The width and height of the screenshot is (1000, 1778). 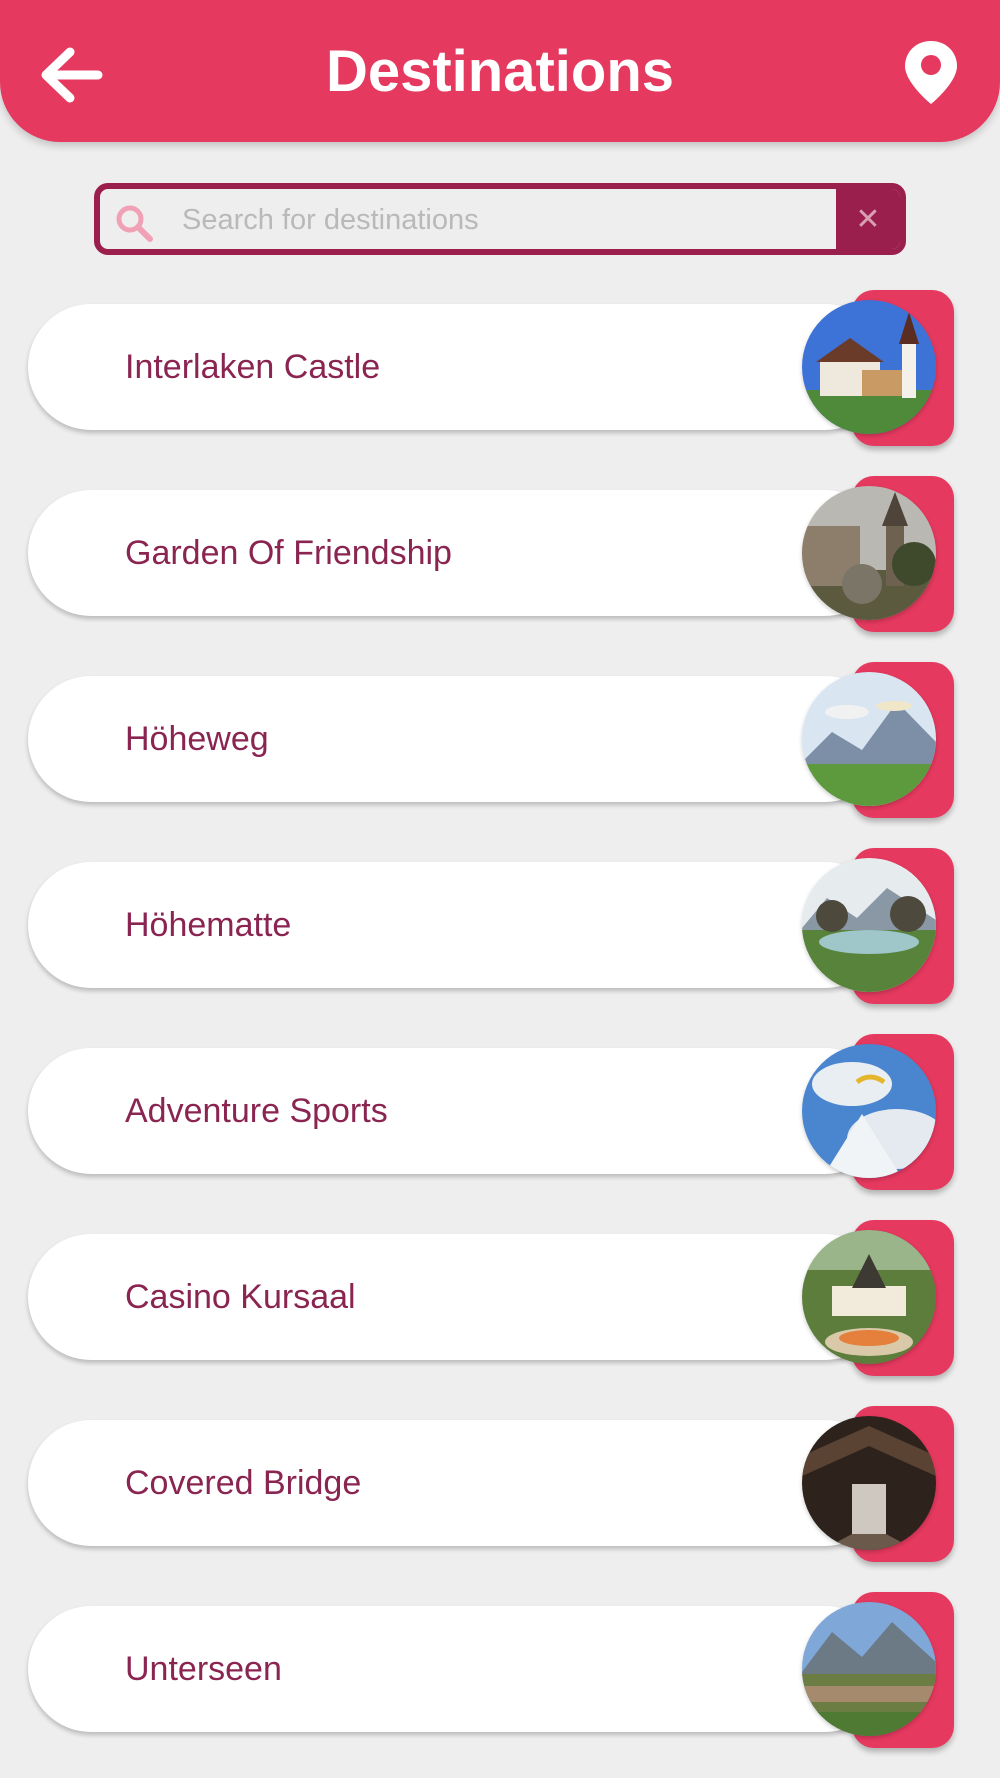 I want to click on destination-item: Covered Bridge, so click(x=500, y=1486).